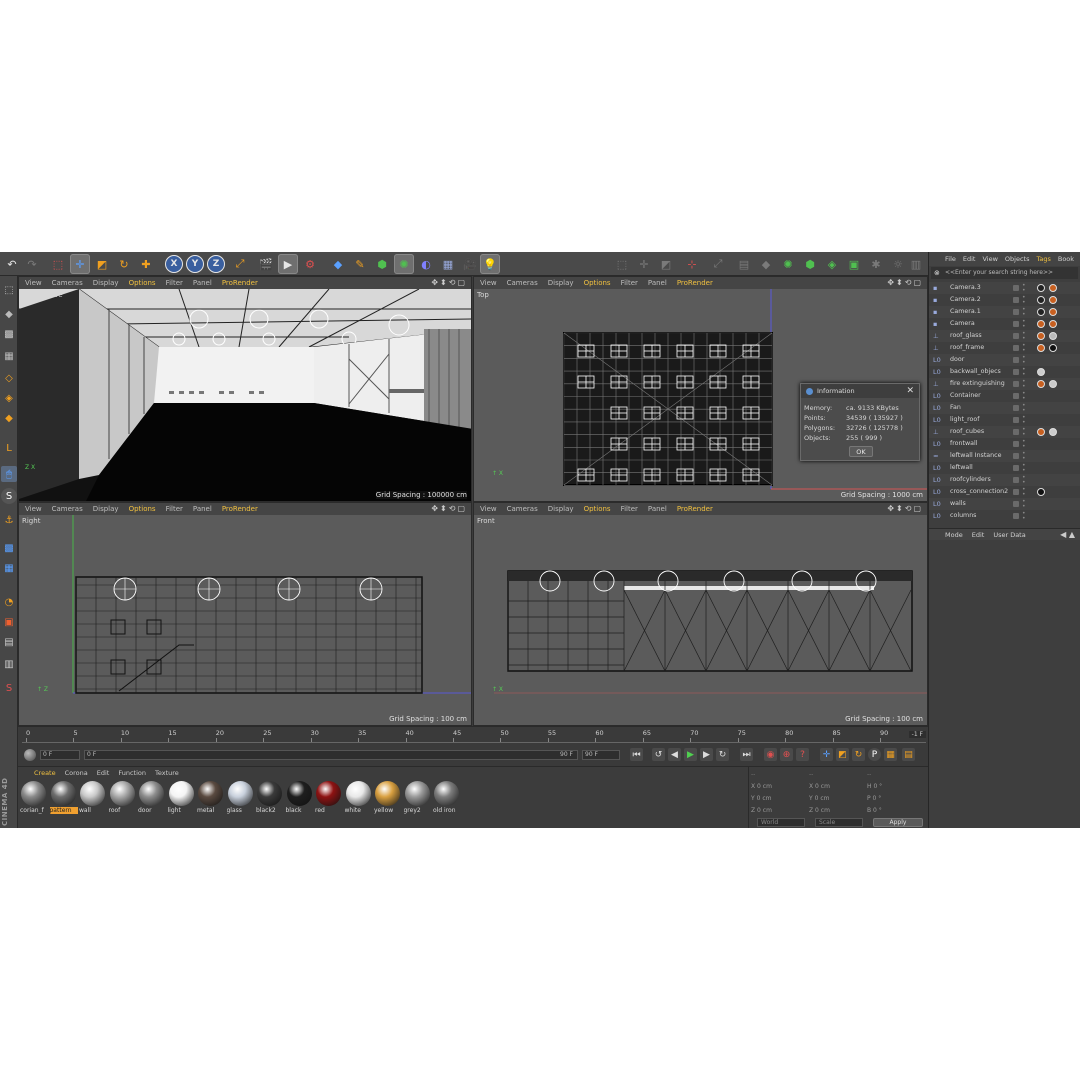 The width and height of the screenshot is (1080, 1080). I want to click on object-row: ⊥ roof_cubes • •, so click(1004, 432).